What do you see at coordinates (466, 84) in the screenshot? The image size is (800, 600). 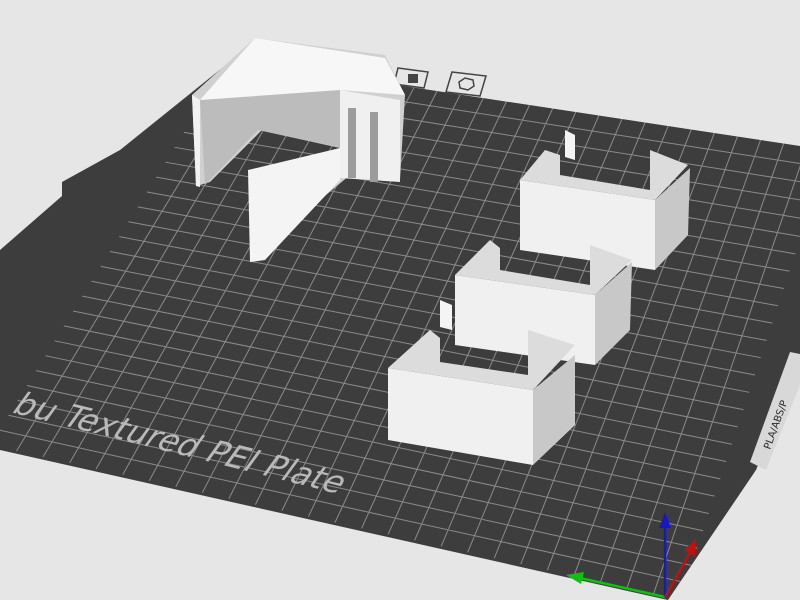 I see `hexagon-icon` at bounding box center [466, 84].